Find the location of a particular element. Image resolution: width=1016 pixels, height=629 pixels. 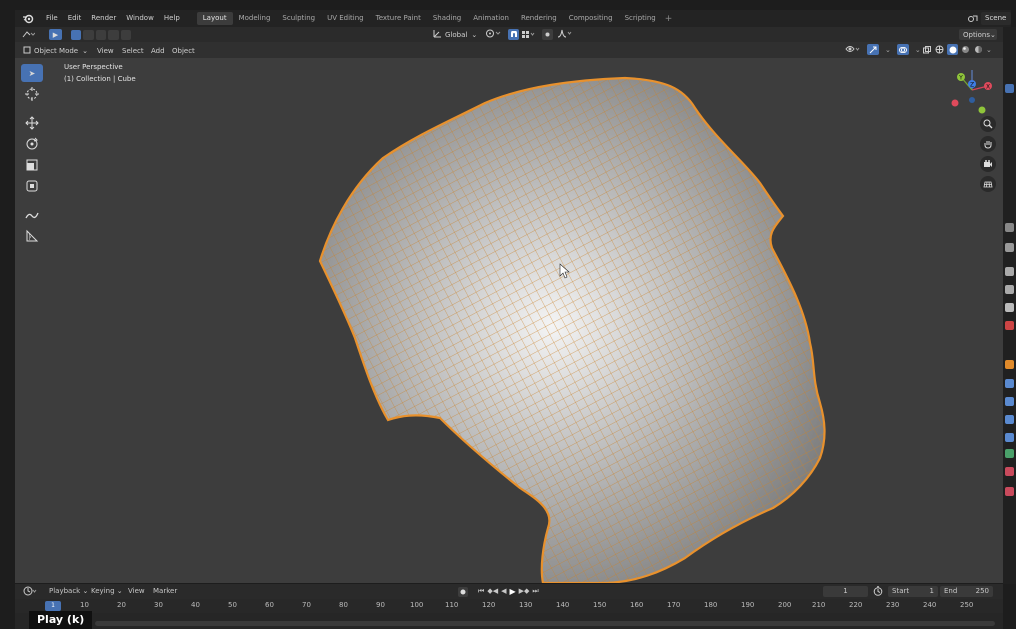

use-preview-range-icon is located at coordinates (878, 591).